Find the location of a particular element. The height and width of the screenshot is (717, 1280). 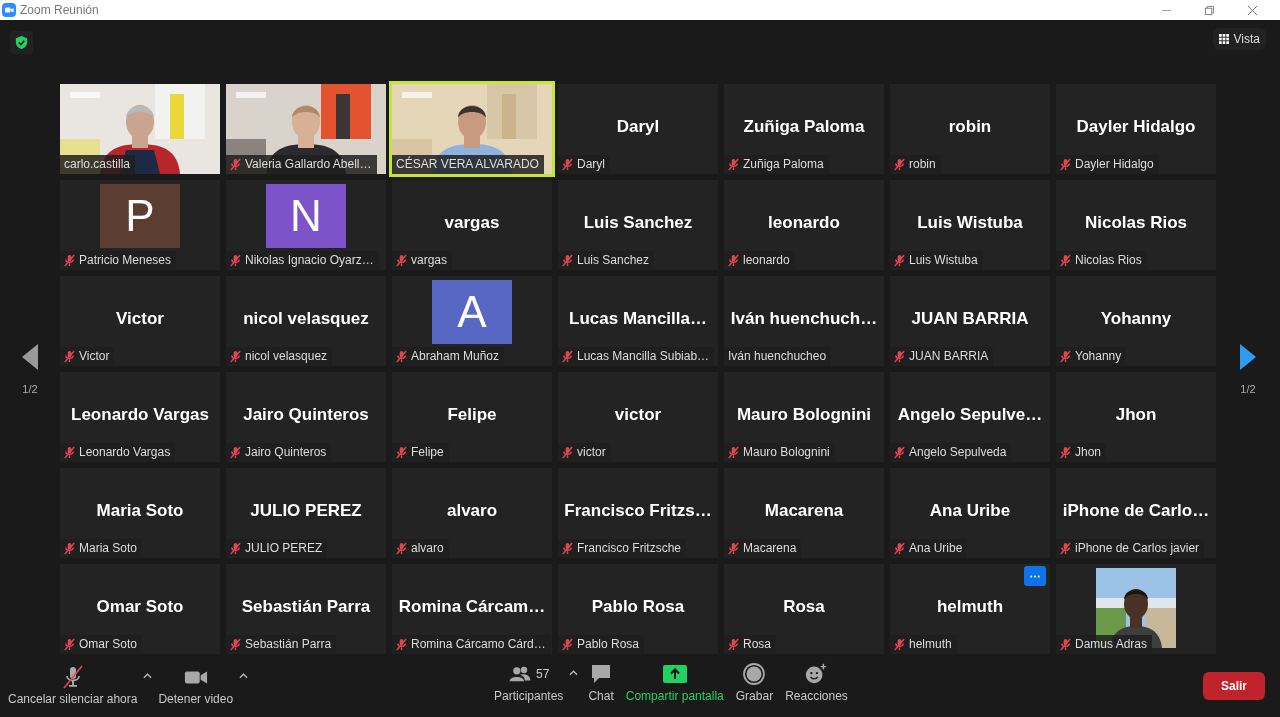

participant-tile: Angelo Sepulve… Angelo Sepulveda is located at coordinates (970, 417).